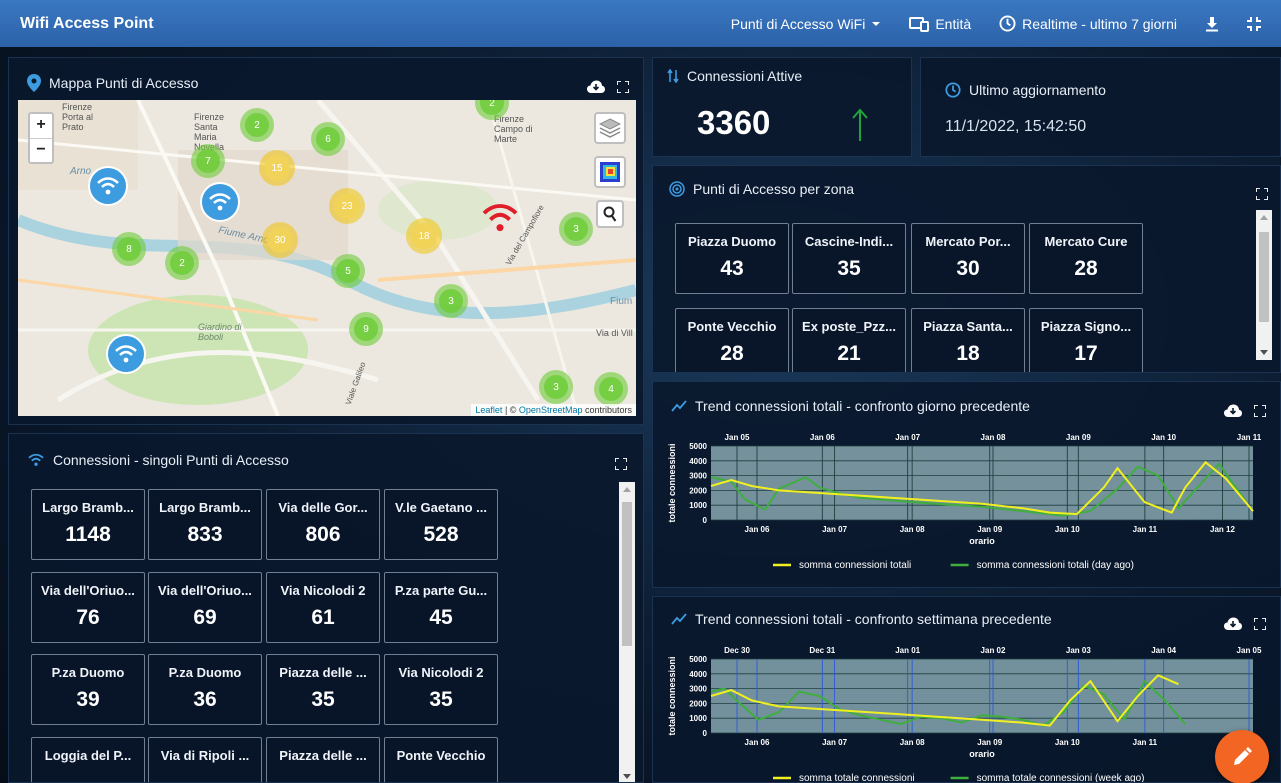  What do you see at coordinates (968, 258) in the screenshot?
I see `zone-tile: Mercato Por... 30` at bounding box center [968, 258].